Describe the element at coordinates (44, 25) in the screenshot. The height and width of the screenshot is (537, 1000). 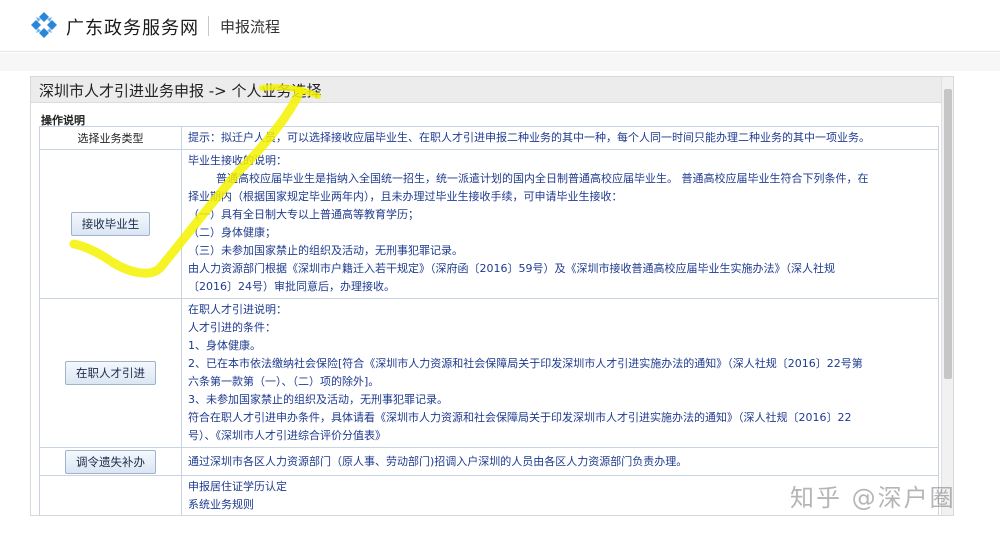
I see `gov-logo-icon` at that location.